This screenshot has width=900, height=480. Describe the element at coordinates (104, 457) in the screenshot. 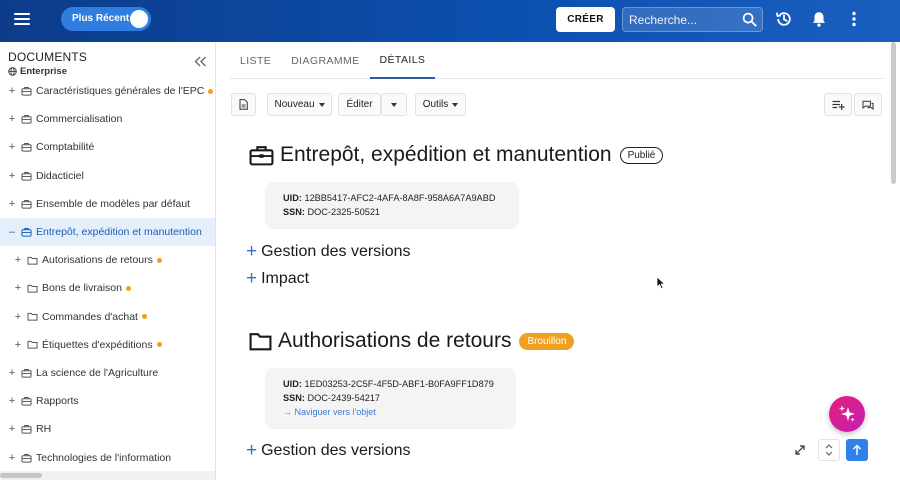

I see `tree-item-label: Technologies de l'information` at that location.